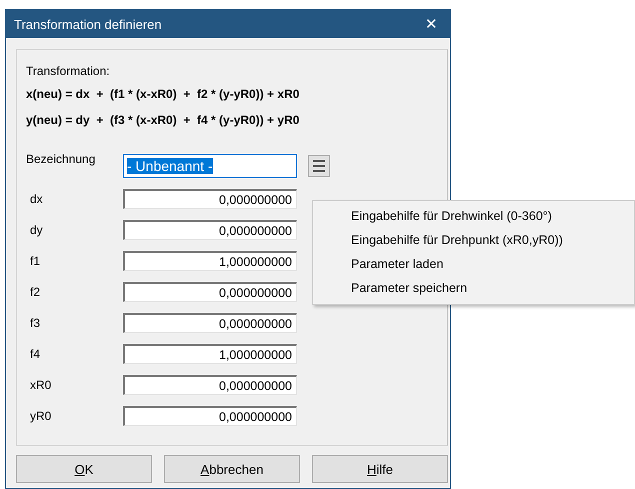 This screenshot has height=489, width=635. What do you see at coordinates (473, 288) in the screenshot?
I see `menu-item: Parameter speichern` at bounding box center [473, 288].